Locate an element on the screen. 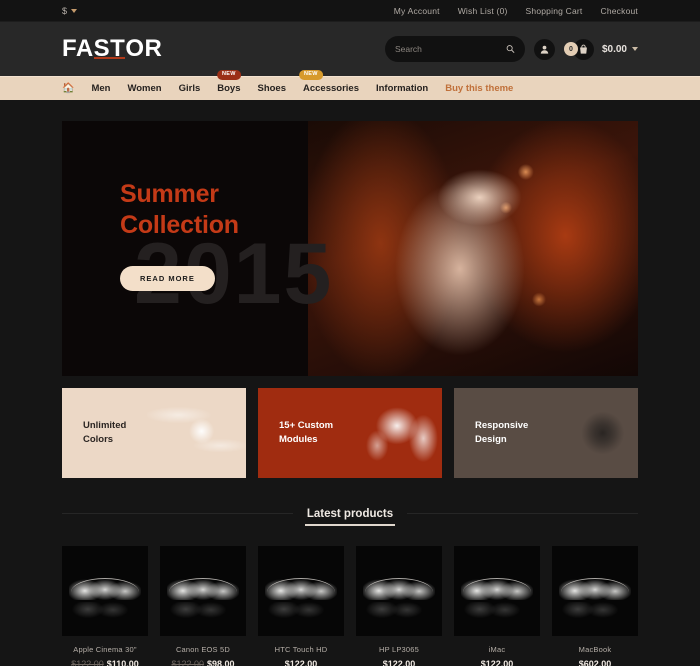 This screenshot has width=700, height=666. hero-title-line-1: Summer is located at coordinates (169, 194).